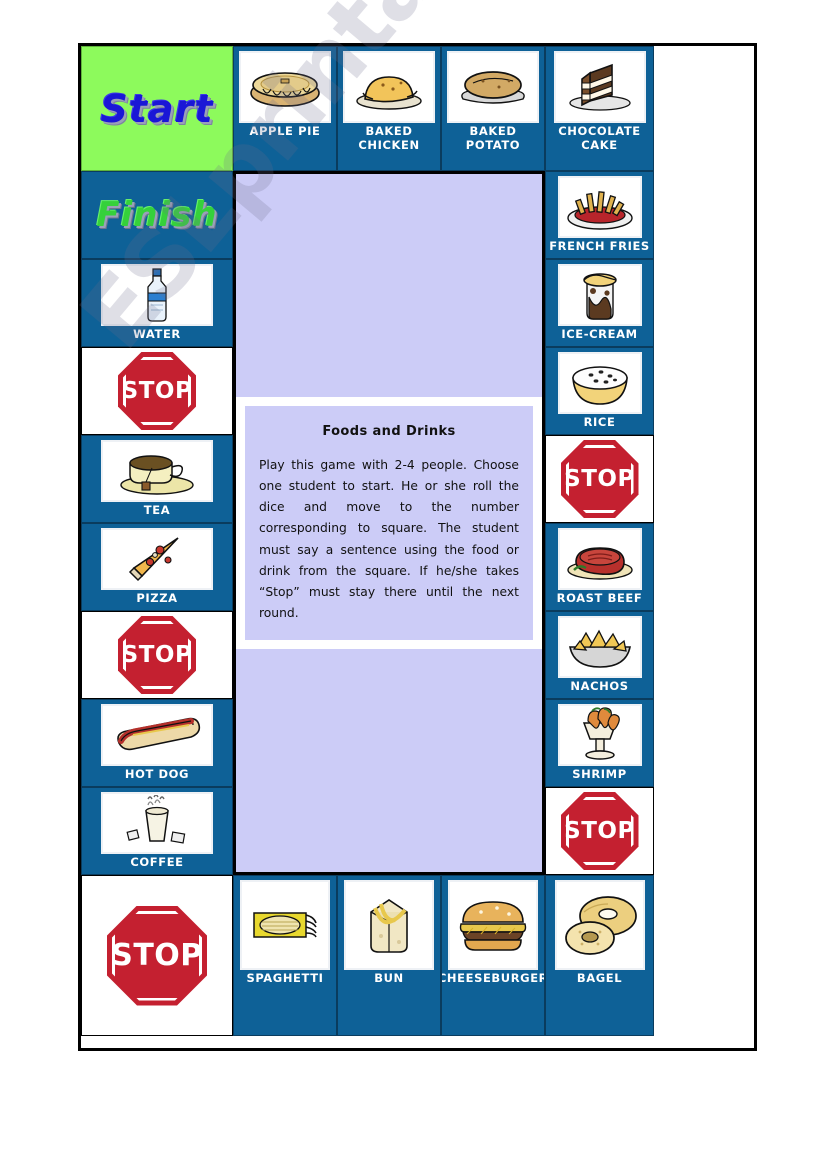 This screenshot has height=1169, width=821. Describe the element at coordinates (599, 559) in the screenshot. I see `roast-beef-icon` at that location.